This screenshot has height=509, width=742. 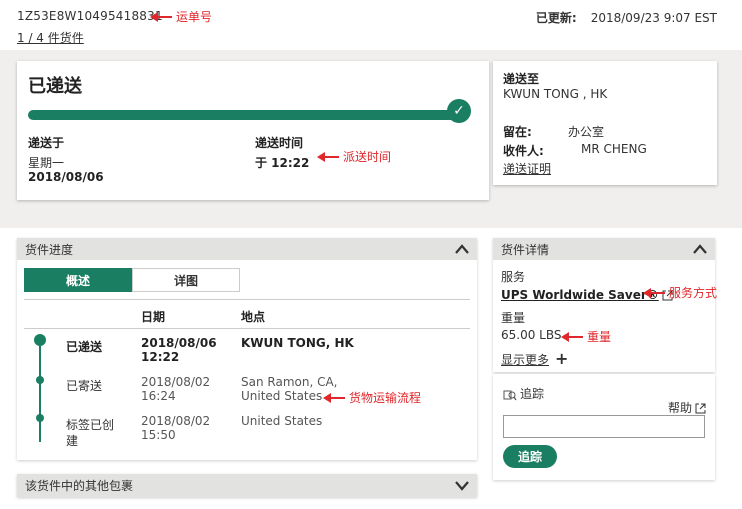 What do you see at coordinates (158, 435) in the screenshot?
I see `row-time: 15:50` at bounding box center [158, 435].